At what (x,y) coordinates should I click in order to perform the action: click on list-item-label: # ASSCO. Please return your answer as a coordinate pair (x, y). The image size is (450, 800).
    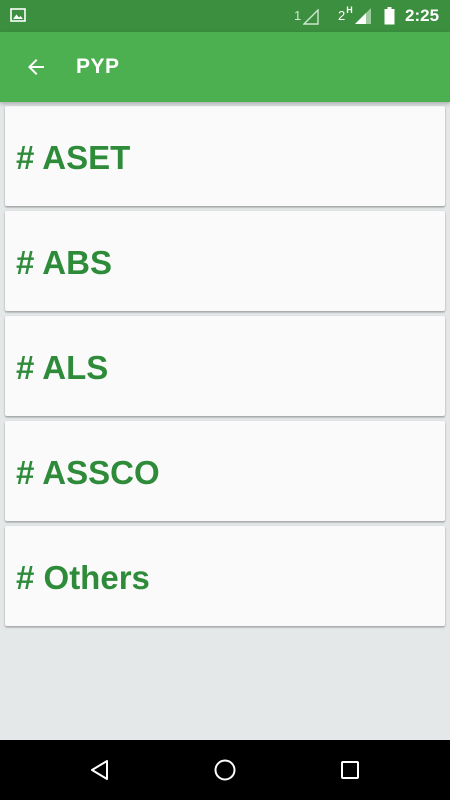
    Looking at the image, I should click on (88, 472).